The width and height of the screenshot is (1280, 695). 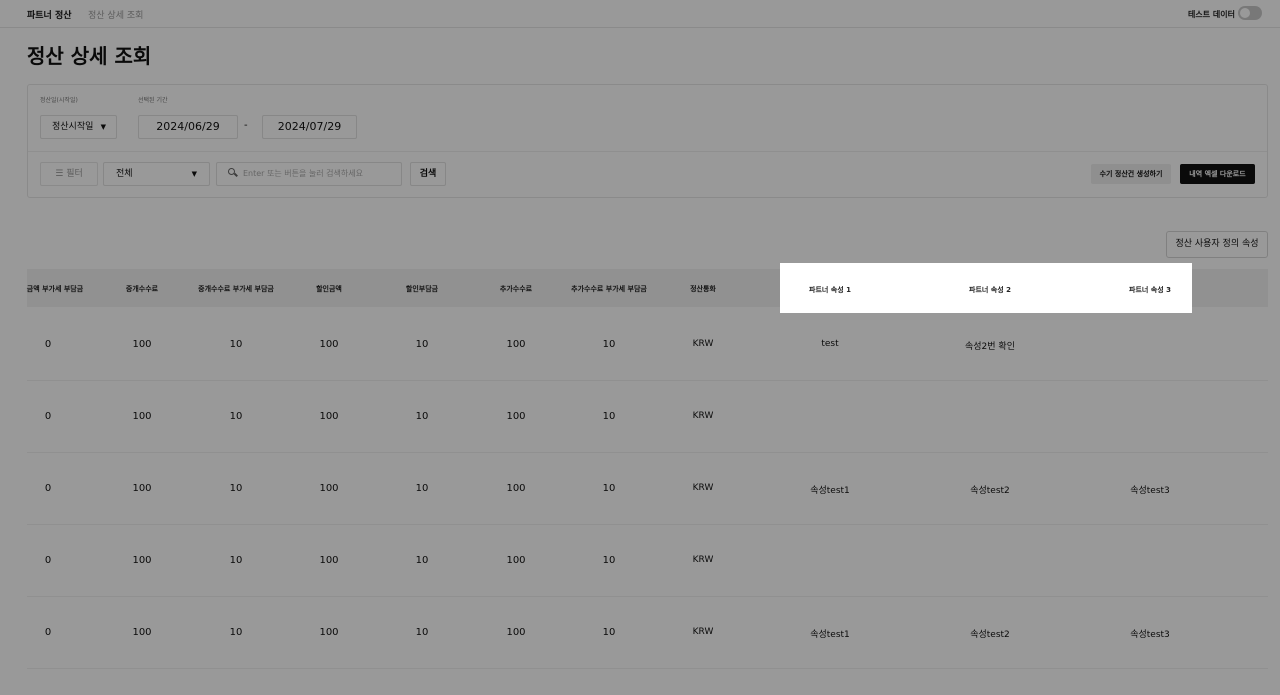 I want to click on col-header-amount-vat: 금액 부가세 부담금, so click(x=55, y=289).